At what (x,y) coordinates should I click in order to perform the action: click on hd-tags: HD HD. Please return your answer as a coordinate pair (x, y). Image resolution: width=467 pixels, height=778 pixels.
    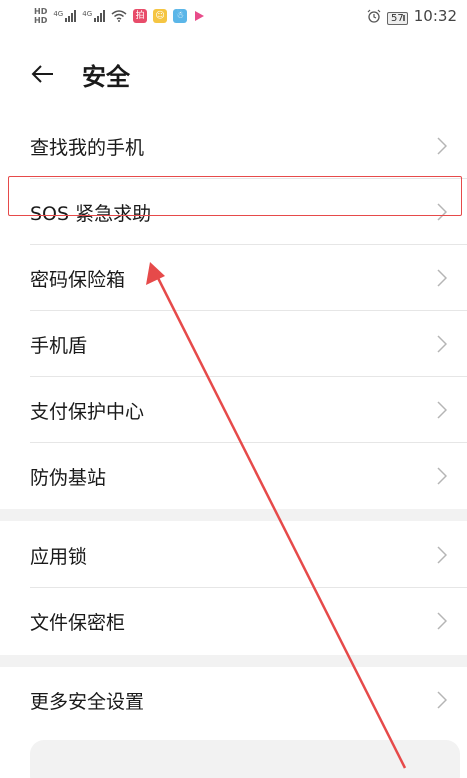
    Looking at the image, I should click on (40, 16).